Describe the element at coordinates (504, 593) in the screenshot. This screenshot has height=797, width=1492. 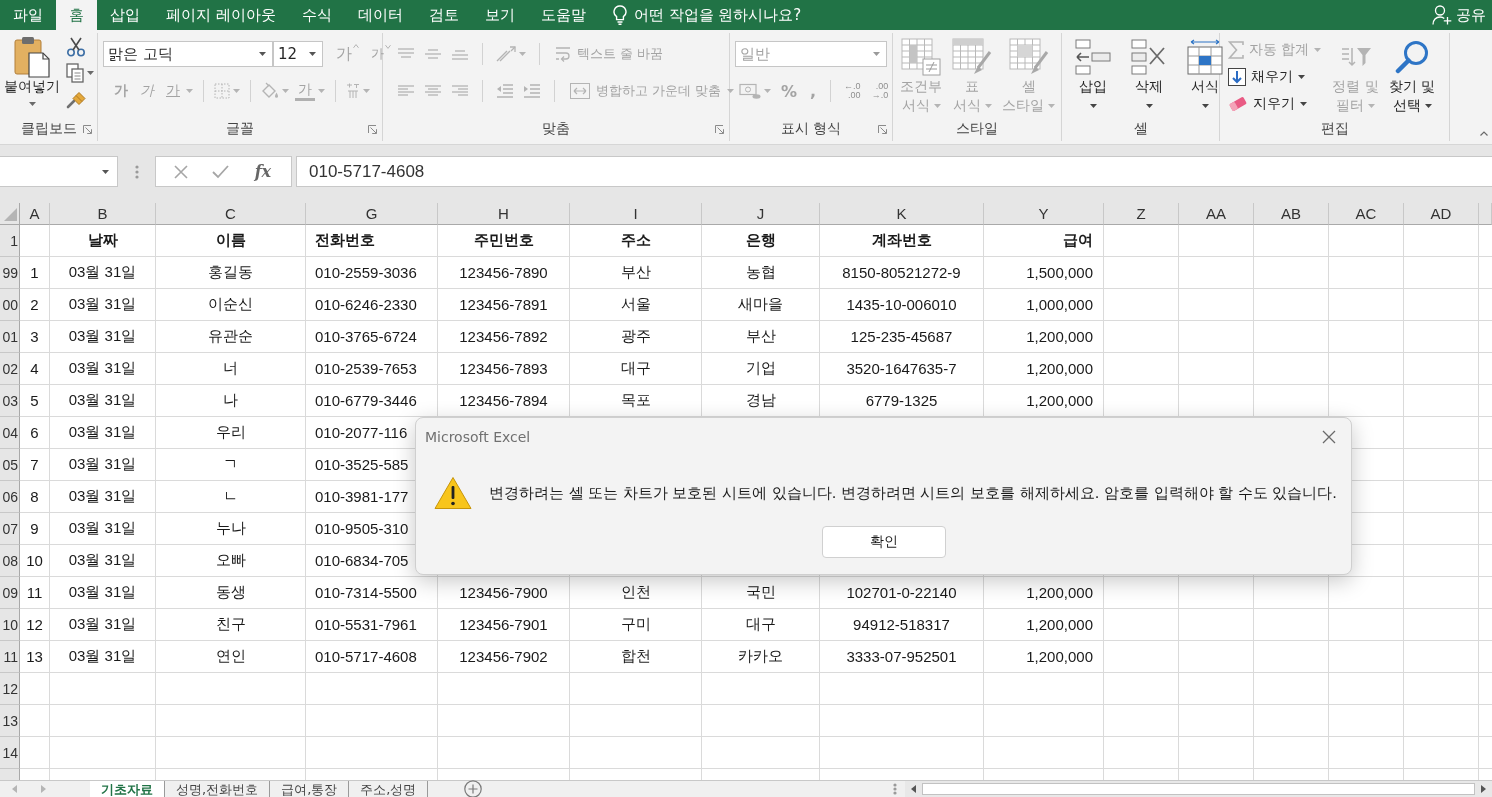
I see `table-cell: 123456-7900` at that location.